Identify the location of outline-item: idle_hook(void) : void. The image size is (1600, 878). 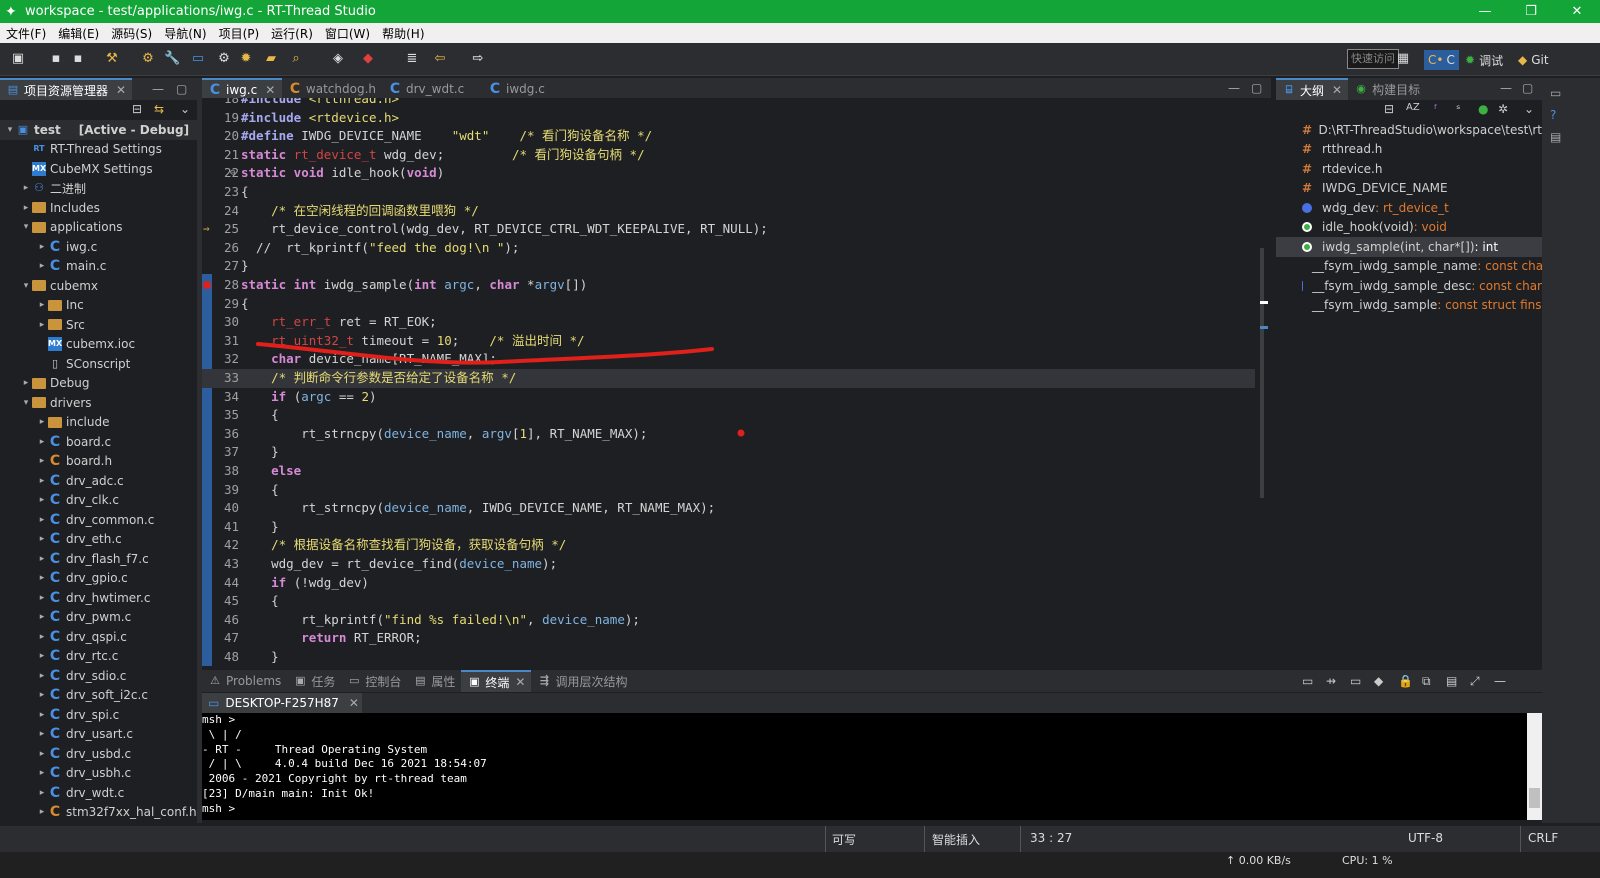
(1409, 228).